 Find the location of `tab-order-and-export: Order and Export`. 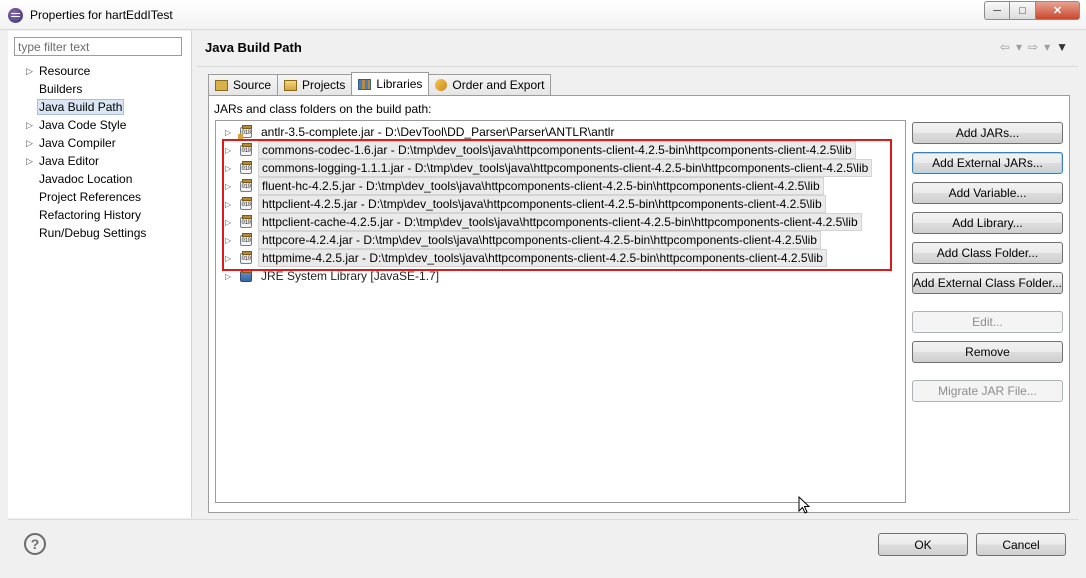

tab-order-and-export: Order and Export is located at coordinates (490, 84).